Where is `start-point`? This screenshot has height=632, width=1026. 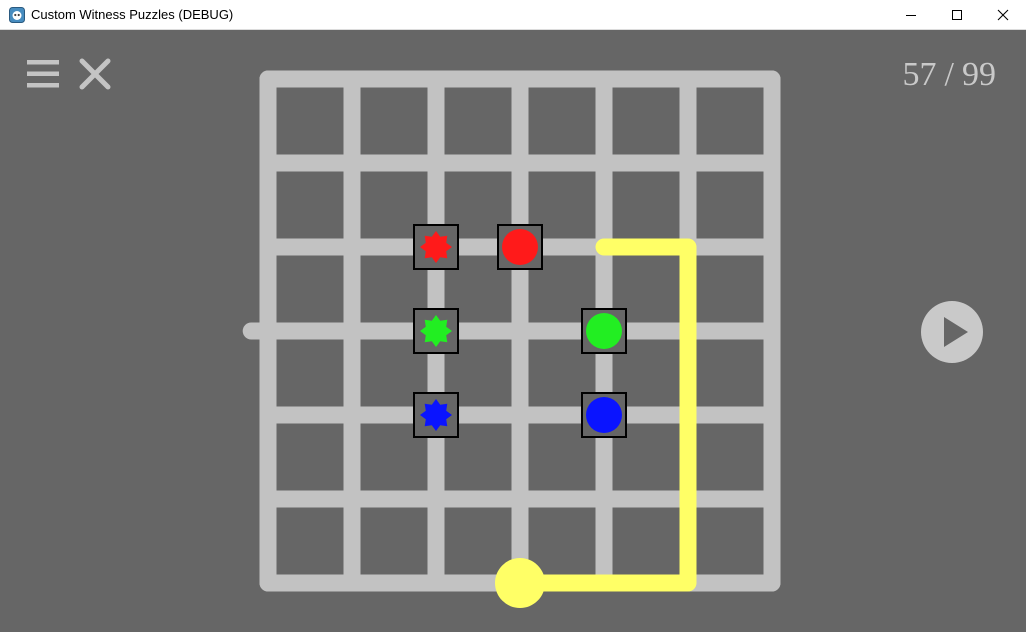
start-point is located at coordinates (520, 583).